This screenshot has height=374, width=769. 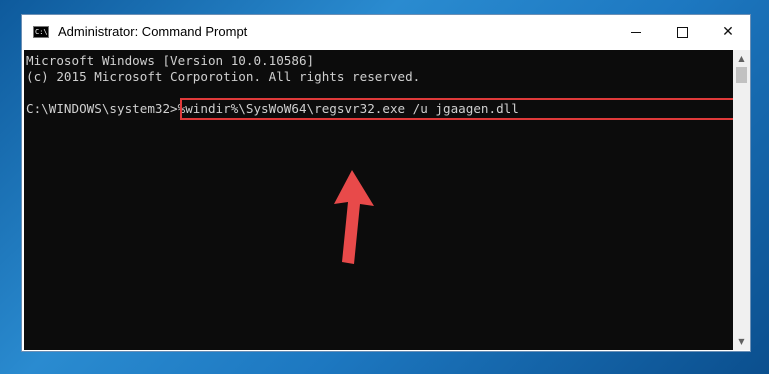 What do you see at coordinates (41, 32) in the screenshot?
I see `cmd-app-icon: C:\` at bounding box center [41, 32].